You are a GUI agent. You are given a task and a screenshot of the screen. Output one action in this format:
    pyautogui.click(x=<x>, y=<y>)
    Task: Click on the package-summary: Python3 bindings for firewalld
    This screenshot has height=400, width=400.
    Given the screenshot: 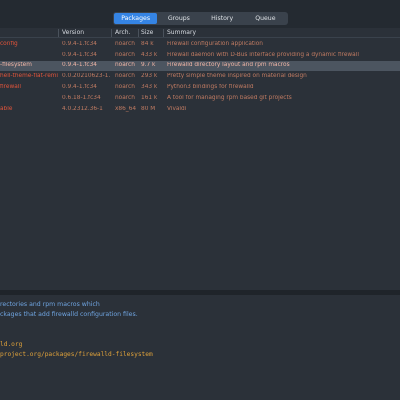 What is the action you would take?
    pyautogui.click(x=210, y=86)
    